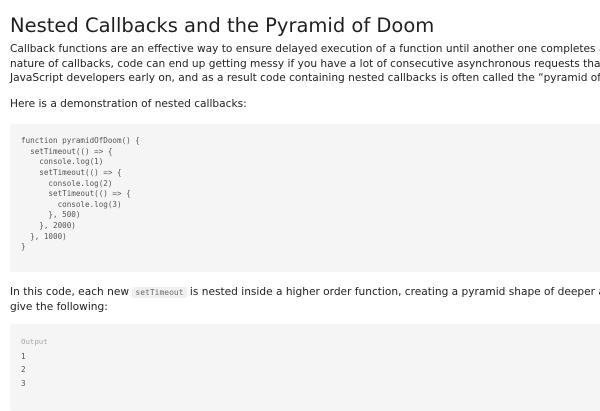  I want to click on output-lines: 1 2 3, so click(23, 370).